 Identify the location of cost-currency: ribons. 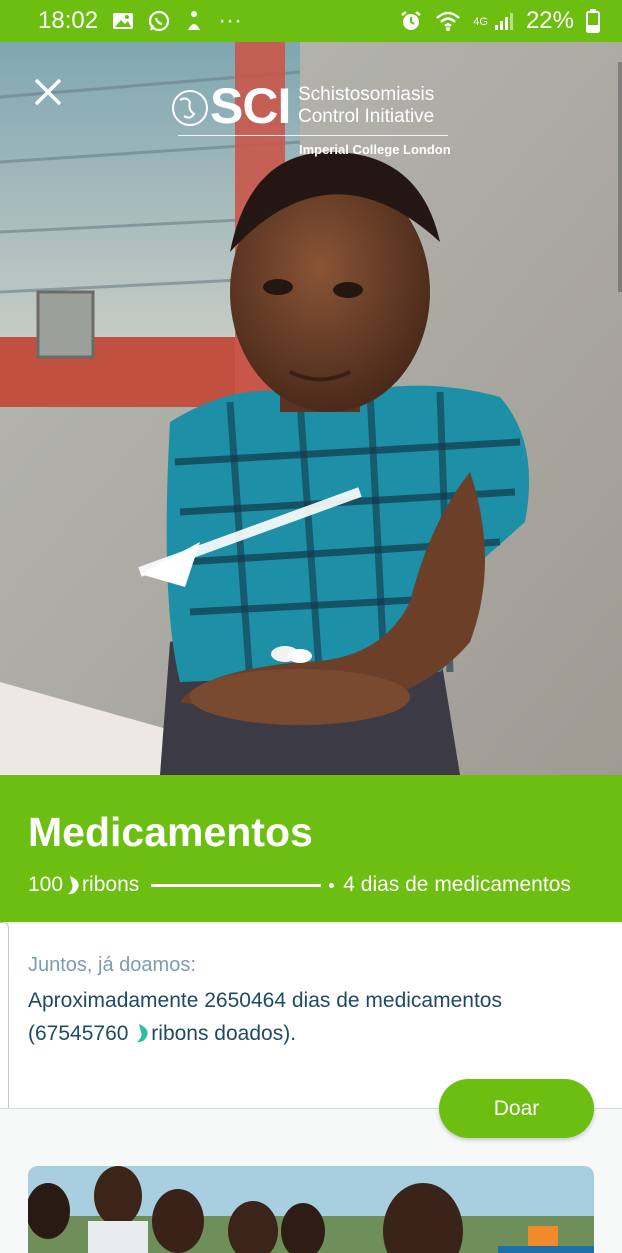
(111, 884).